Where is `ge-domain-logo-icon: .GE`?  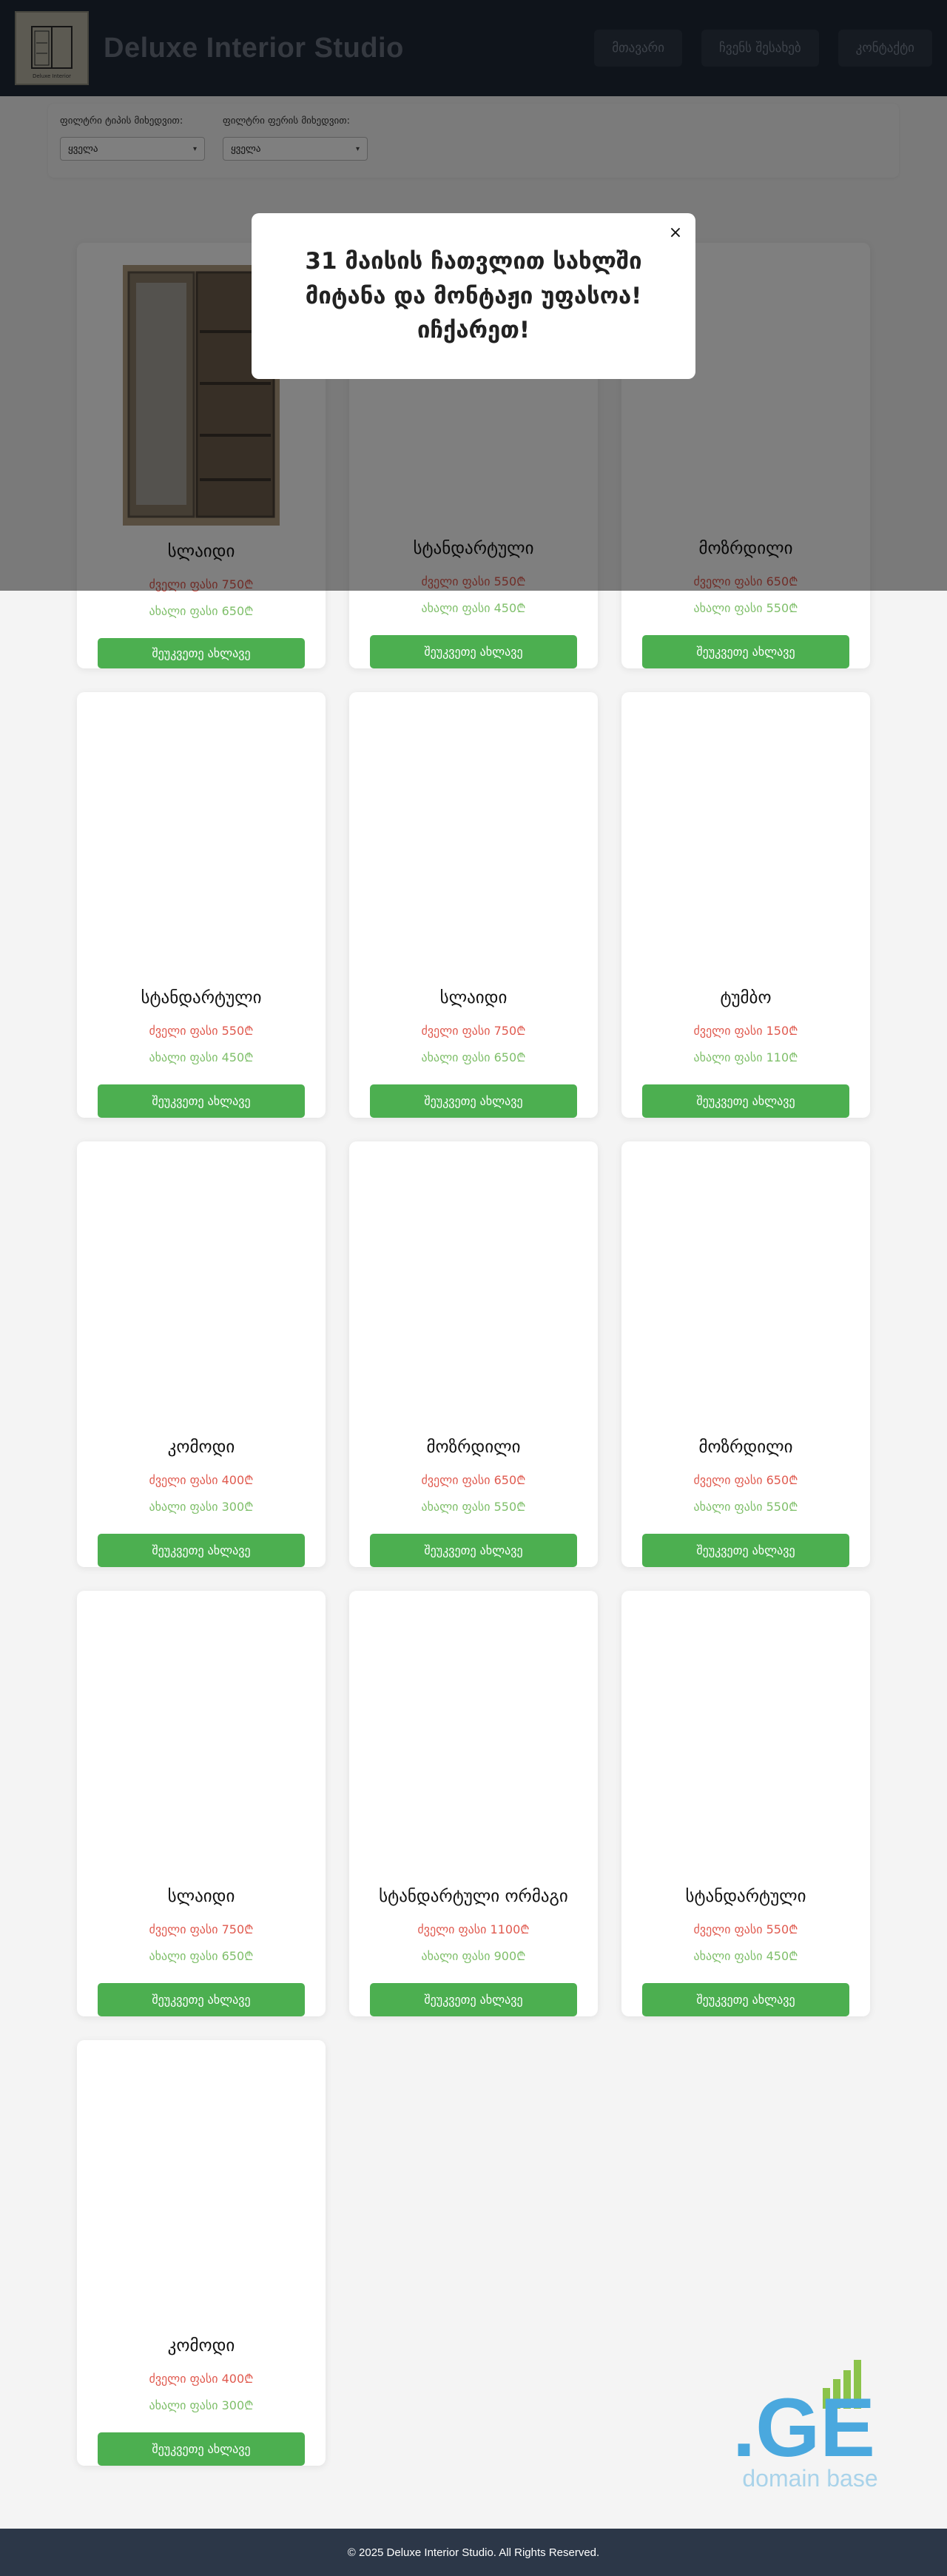
ge-domain-logo-icon: .GE is located at coordinates (803, 2417).